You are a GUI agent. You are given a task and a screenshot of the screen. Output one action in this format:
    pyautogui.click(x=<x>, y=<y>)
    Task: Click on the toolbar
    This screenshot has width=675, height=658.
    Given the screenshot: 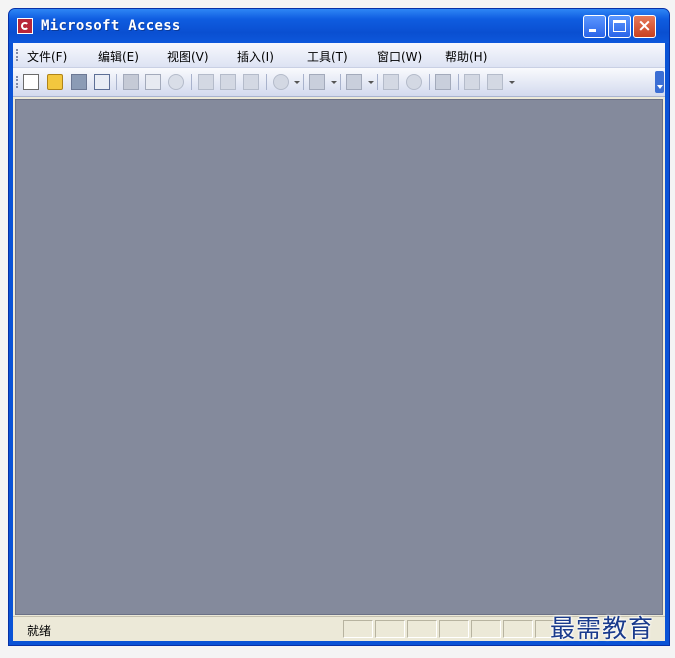 What is the action you would take?
    pyautogui.click(x=339, y=82)
    